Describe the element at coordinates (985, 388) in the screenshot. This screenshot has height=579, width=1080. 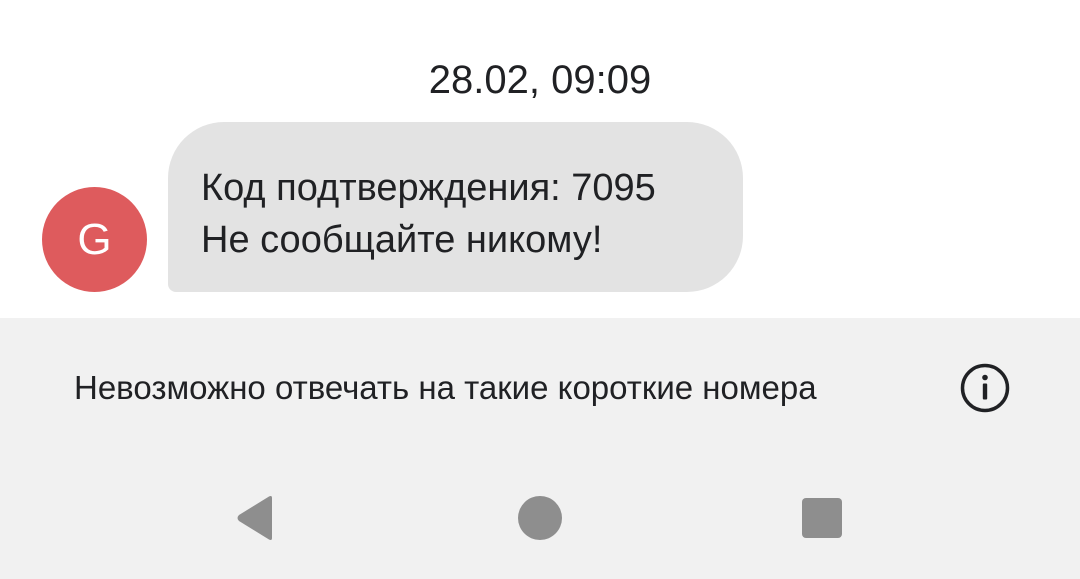
I see `info-icon` at that location.